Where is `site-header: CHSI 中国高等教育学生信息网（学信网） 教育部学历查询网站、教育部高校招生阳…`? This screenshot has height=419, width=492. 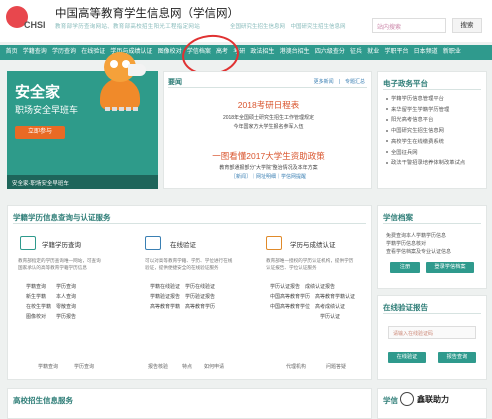
site-header: CHSI 中国高等教育学生信息网（学信网） 教育部学历查询网站、教育部高校招生阳… is located at coordinates (246, 21).